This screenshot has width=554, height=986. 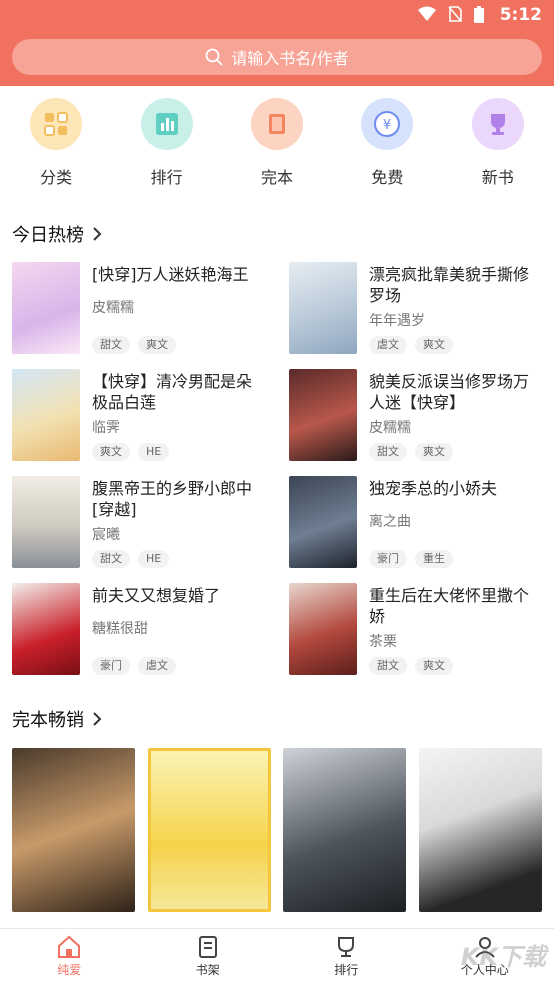 I want to click on book-title: 貌美反派误当修罗场万人迷【快穿】, so click(x=449, y=392).